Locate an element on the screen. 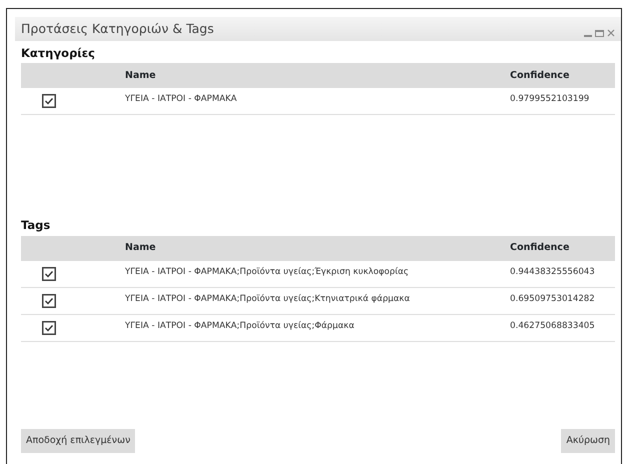 The width and height of the screenshot is (624, 464). table-cell-text: ΥΓΕΙΑ - ΙΑΤΡΟΙ - ΦΑΡΜΑΚΑ is located at coordinates (181, 99).